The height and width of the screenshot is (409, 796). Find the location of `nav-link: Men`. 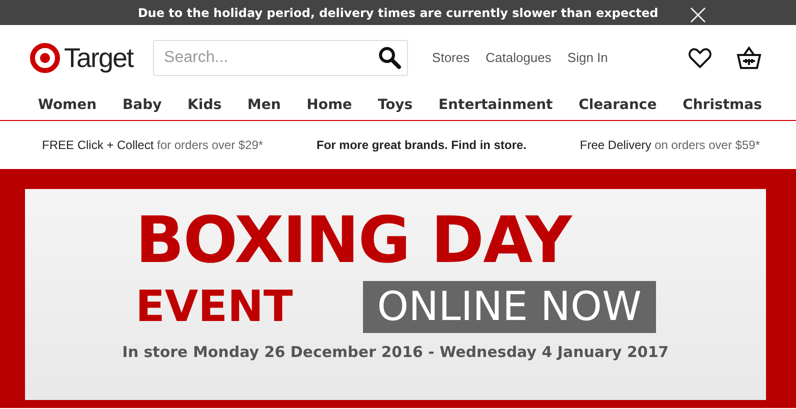

nav-link: Men is located at coordinates (264, 105).